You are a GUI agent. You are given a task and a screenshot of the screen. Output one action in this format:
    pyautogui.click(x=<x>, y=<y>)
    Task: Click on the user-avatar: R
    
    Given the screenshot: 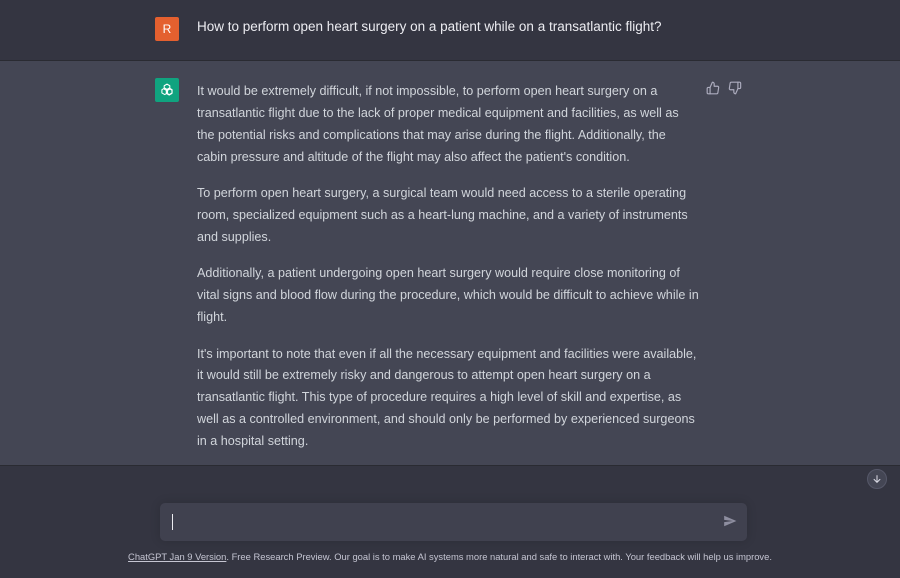 What is the action you would take?
    pyautogui.click(x=167, y=29)
    